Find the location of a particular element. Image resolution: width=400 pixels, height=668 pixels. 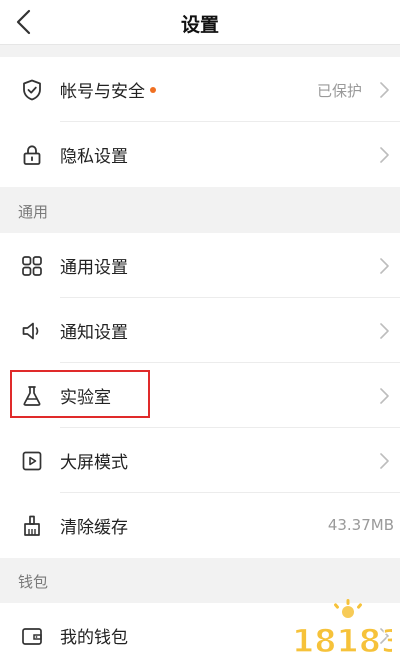

notification-dot is located at coordinates (153, 90).